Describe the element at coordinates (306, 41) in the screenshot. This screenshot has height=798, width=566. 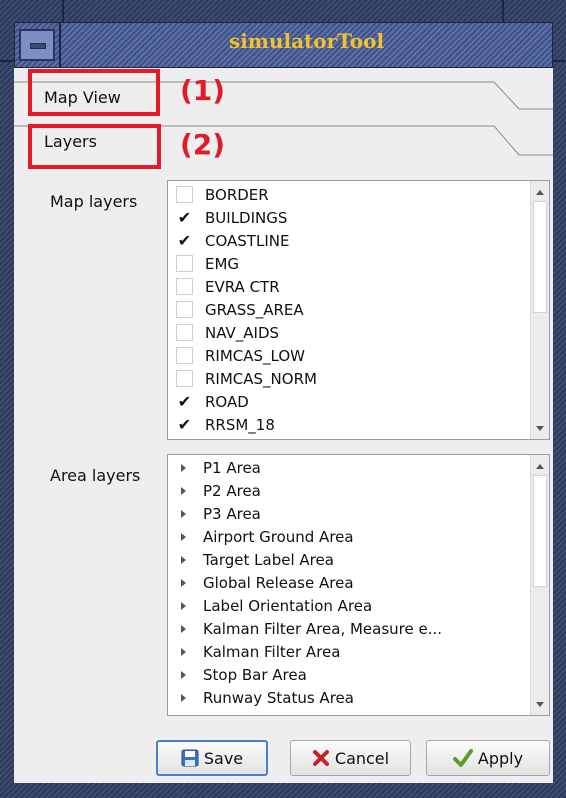
I see `window-title: simulatorTool` at that location.